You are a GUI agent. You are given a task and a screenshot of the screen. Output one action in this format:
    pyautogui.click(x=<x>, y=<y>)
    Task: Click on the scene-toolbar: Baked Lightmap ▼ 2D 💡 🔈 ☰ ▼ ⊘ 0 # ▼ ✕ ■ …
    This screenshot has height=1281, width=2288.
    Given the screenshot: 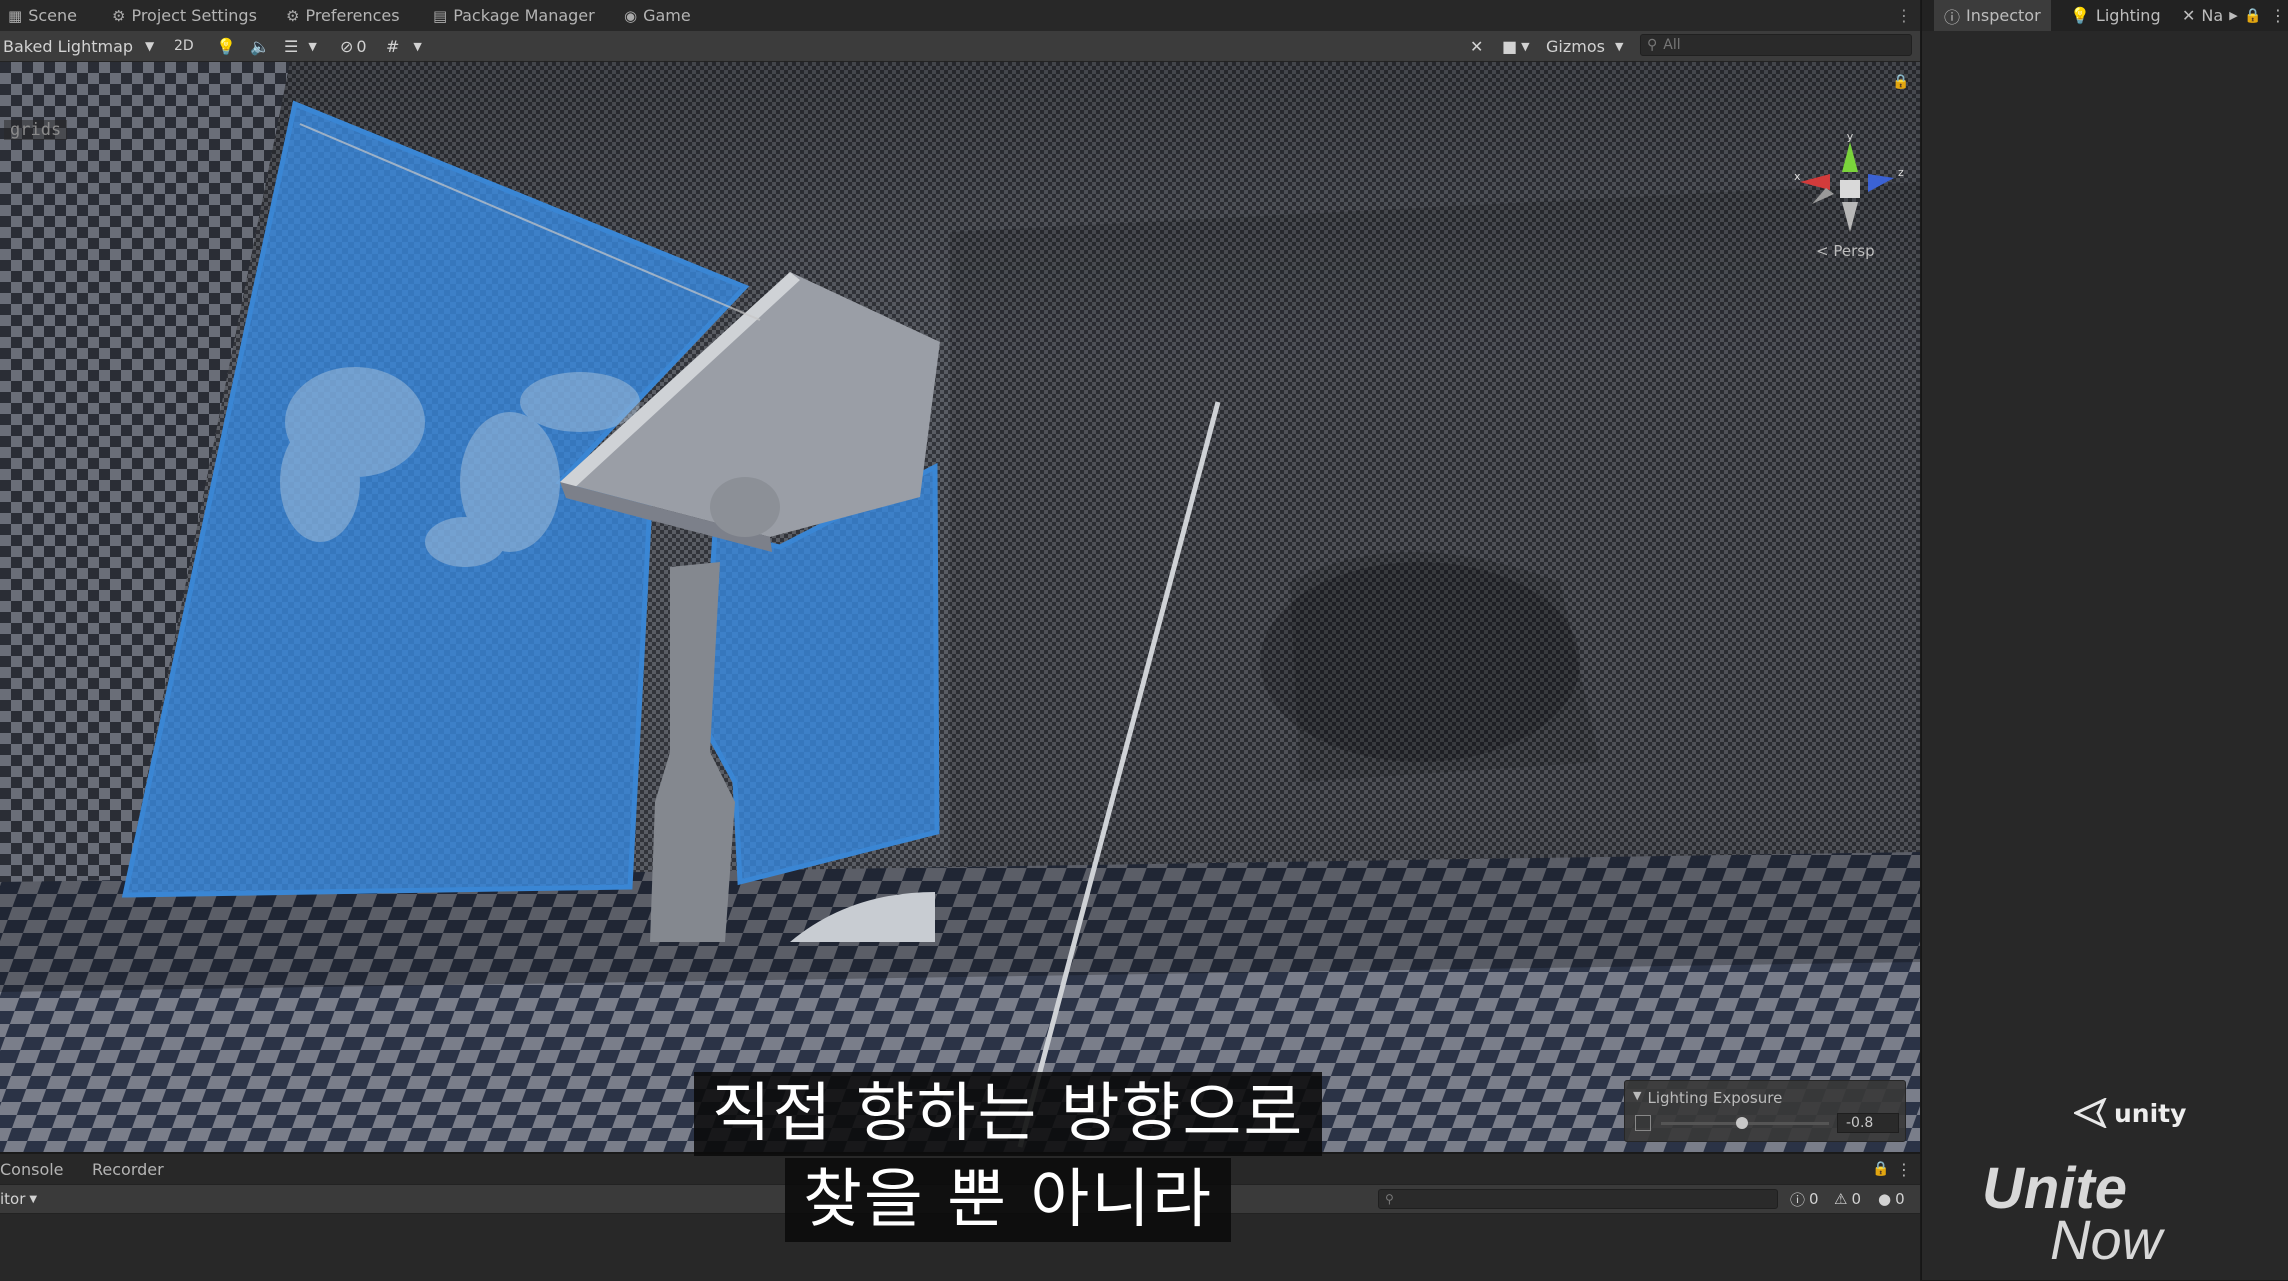 What is the action you would take?
    pyautogui.click(x=960, y=46)
    